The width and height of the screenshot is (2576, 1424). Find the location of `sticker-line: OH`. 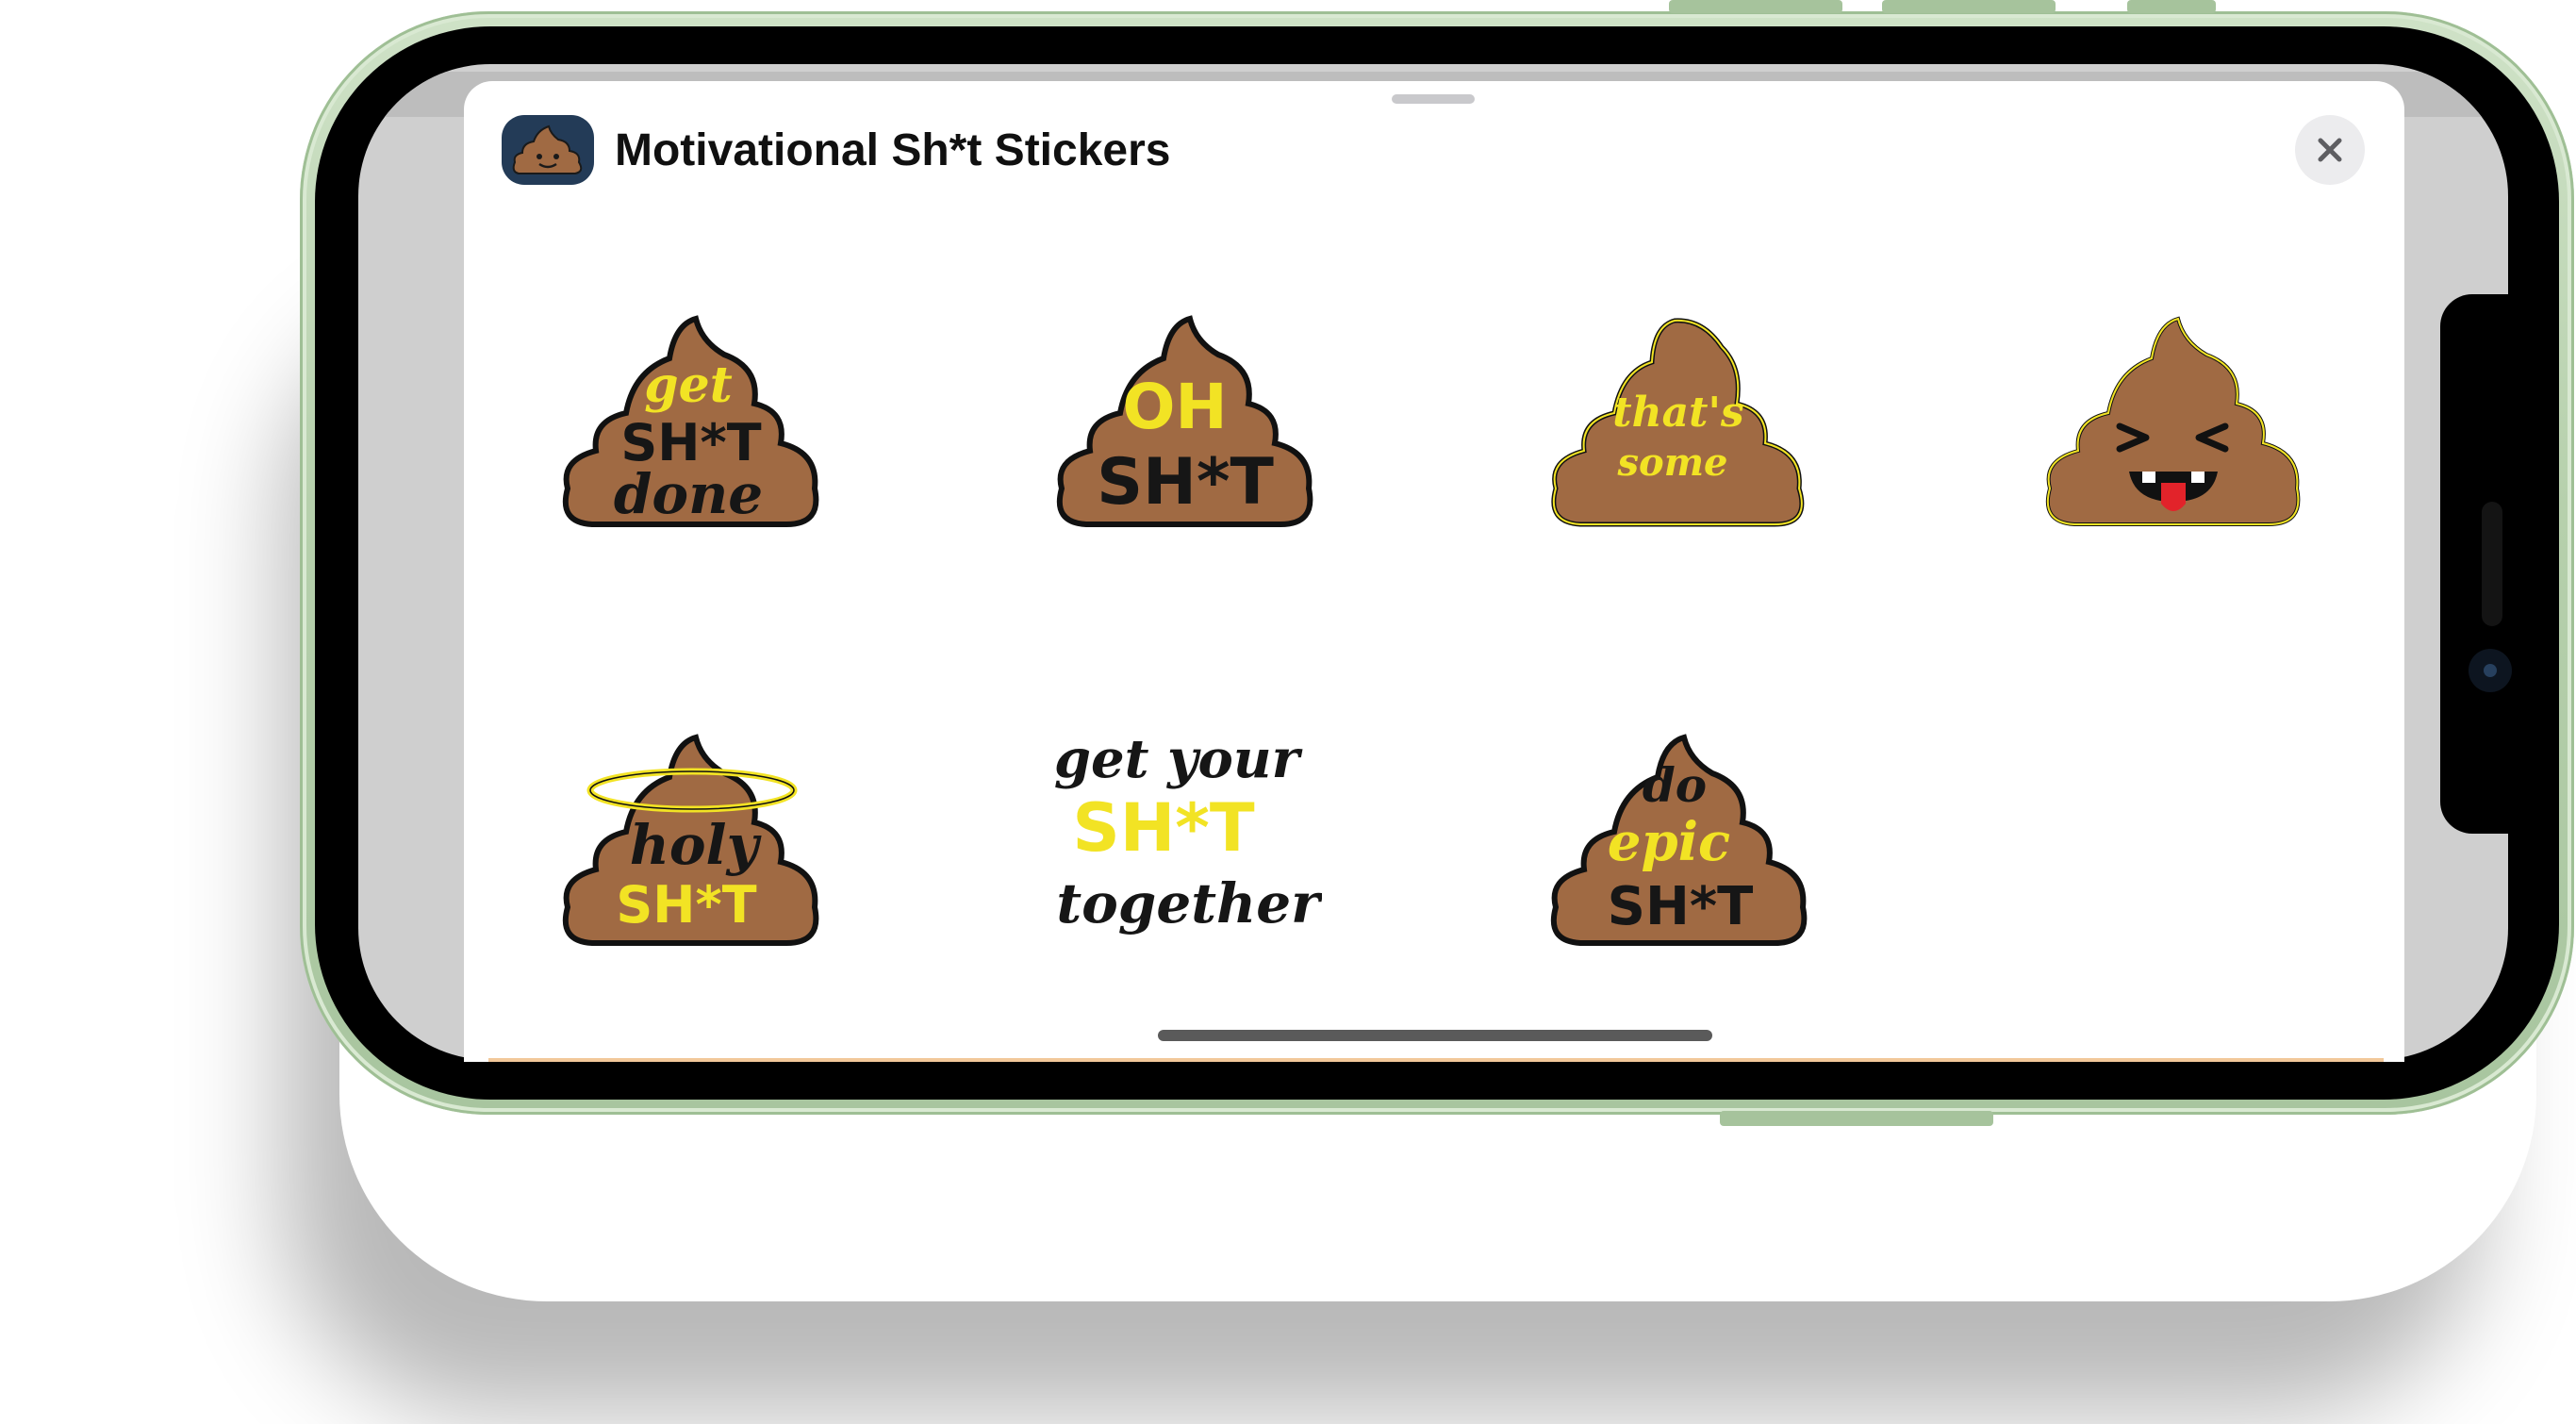

sticker-line: OH is located at coordinates (1174, 407).